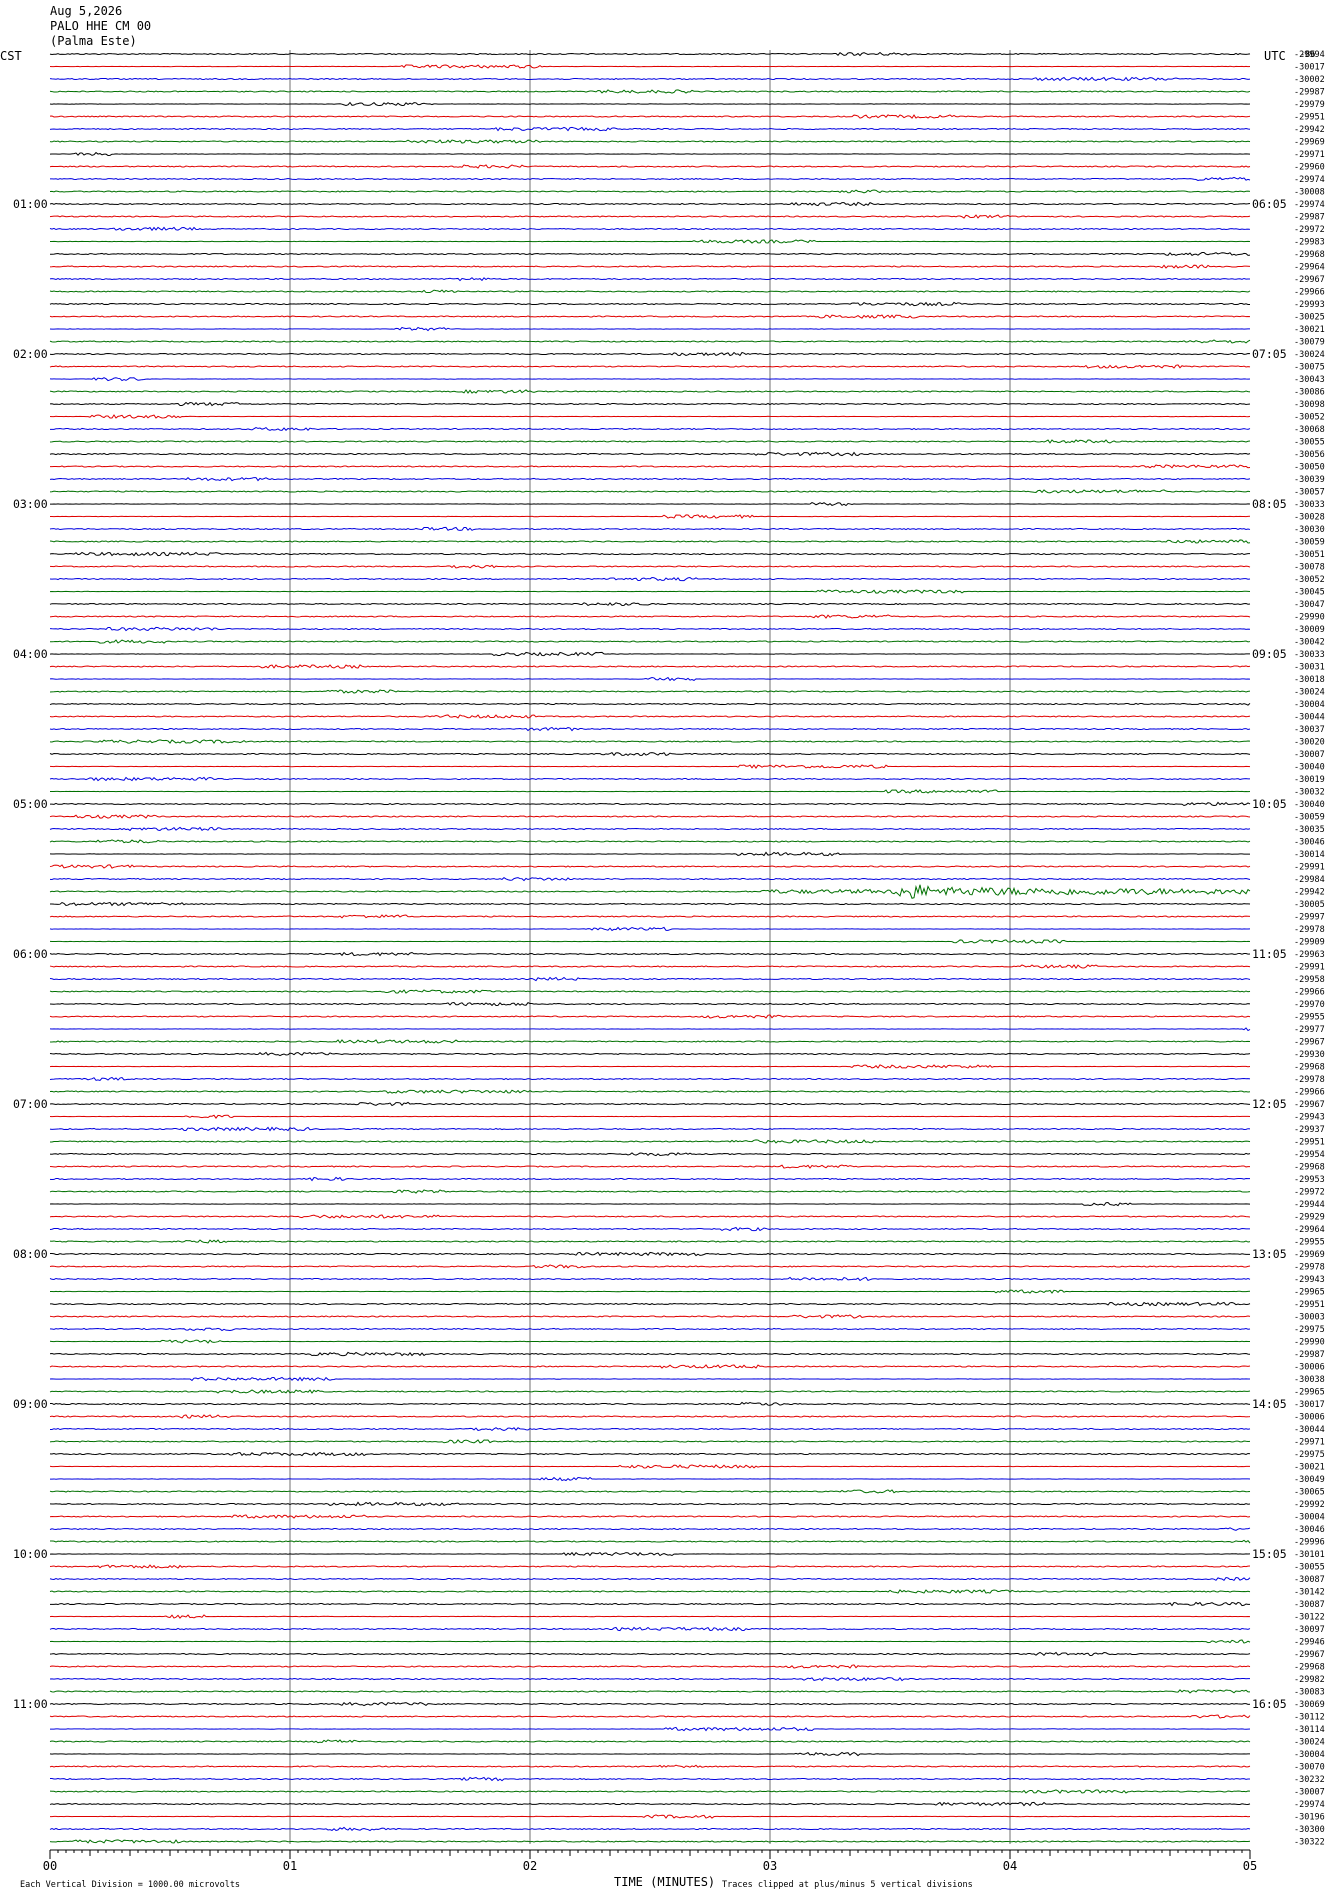 This screenshot has height=1894, width=1330. Describe the element at coordinates (1269, 1704) in the screenshot. I see `right-hour-label: 16:05` at that location.